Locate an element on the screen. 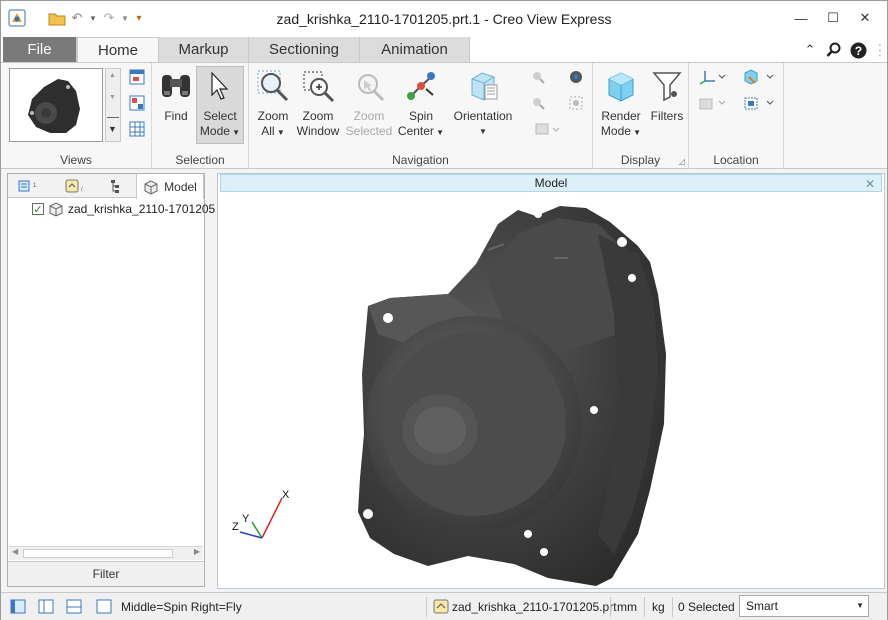  mass-unit: kg is located at coordinates (658, 607).